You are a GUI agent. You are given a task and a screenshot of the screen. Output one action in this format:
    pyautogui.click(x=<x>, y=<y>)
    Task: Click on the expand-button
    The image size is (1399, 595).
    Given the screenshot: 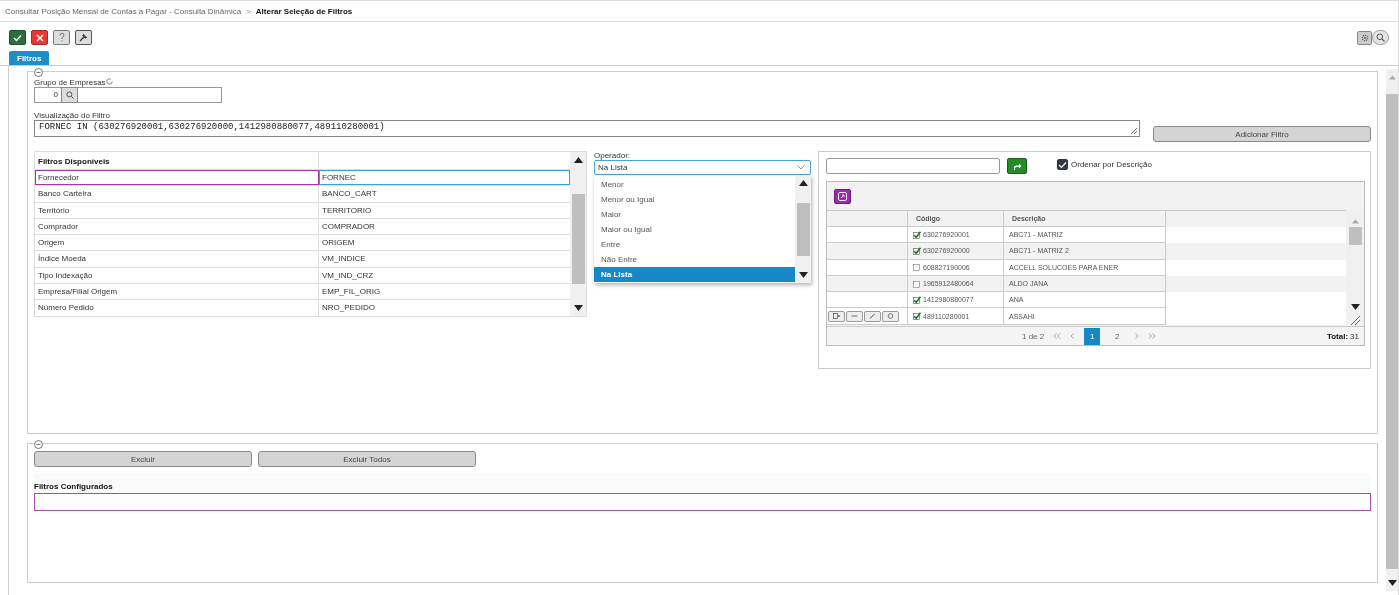 What is the action you would take?
    pyautogui.click(x=842, y=196)
    